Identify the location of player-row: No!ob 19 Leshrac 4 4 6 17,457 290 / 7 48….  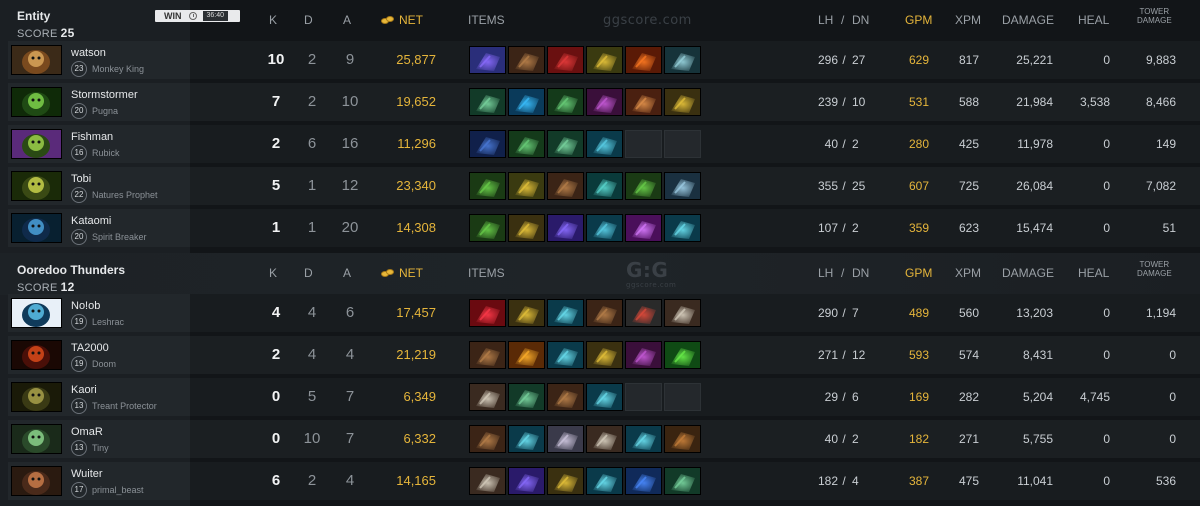
(600, 313).